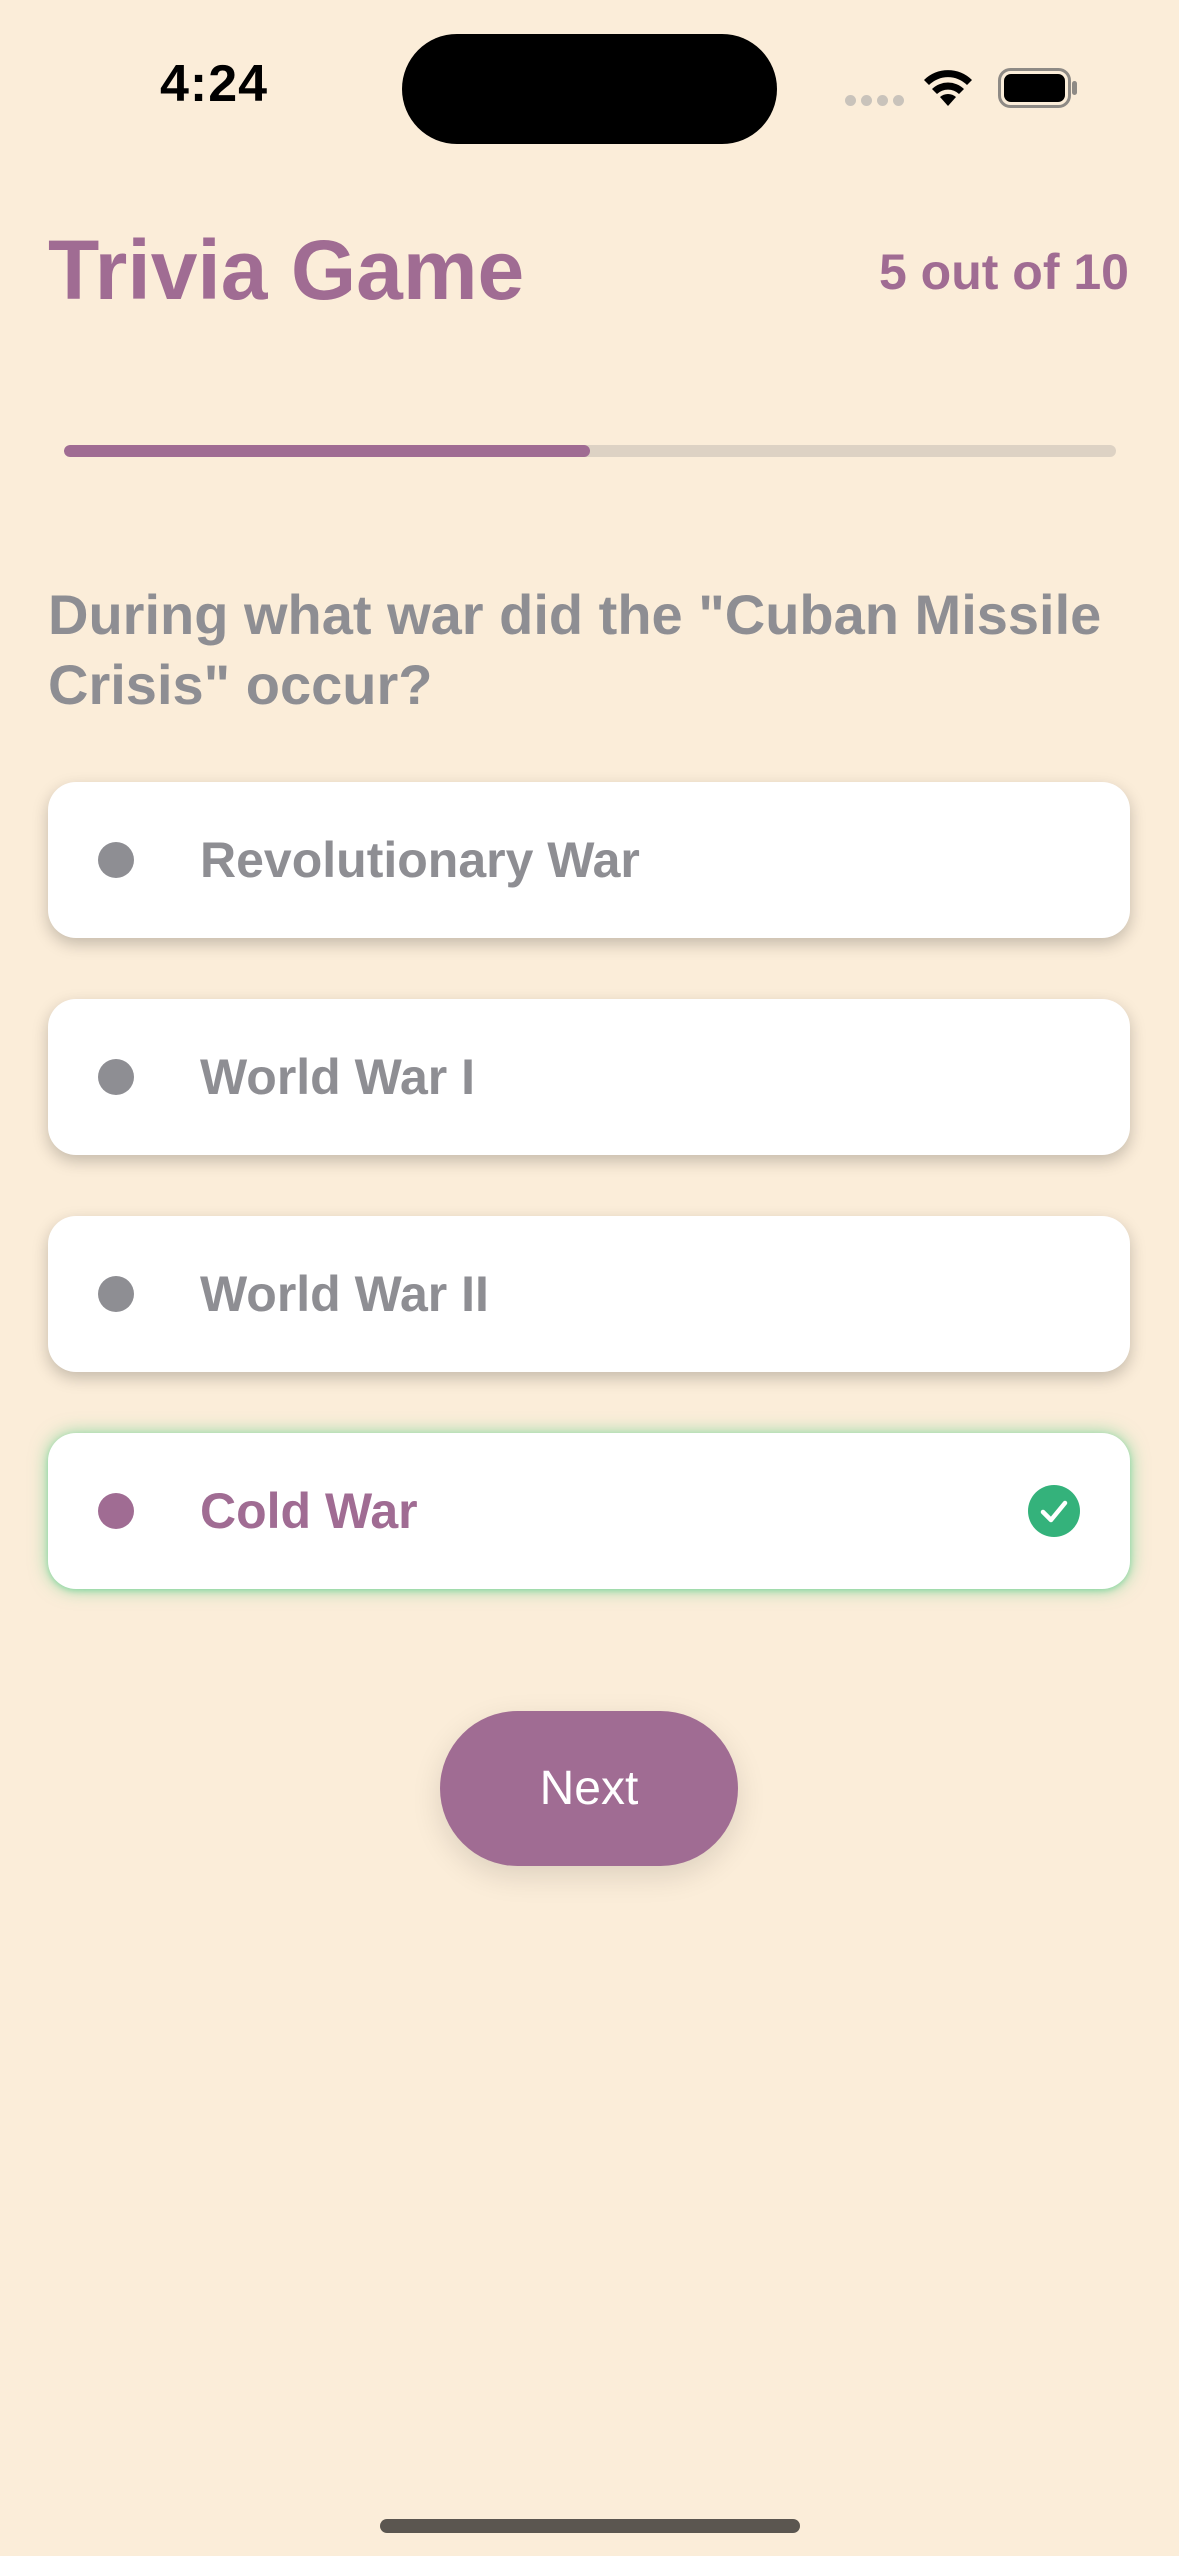 Image resolution: width=1179 pixels, height=2556 pixels. Describe the element at coordinates (1054, 1511) in the screenshot. I see `checkmark-circle-icon` at that location.